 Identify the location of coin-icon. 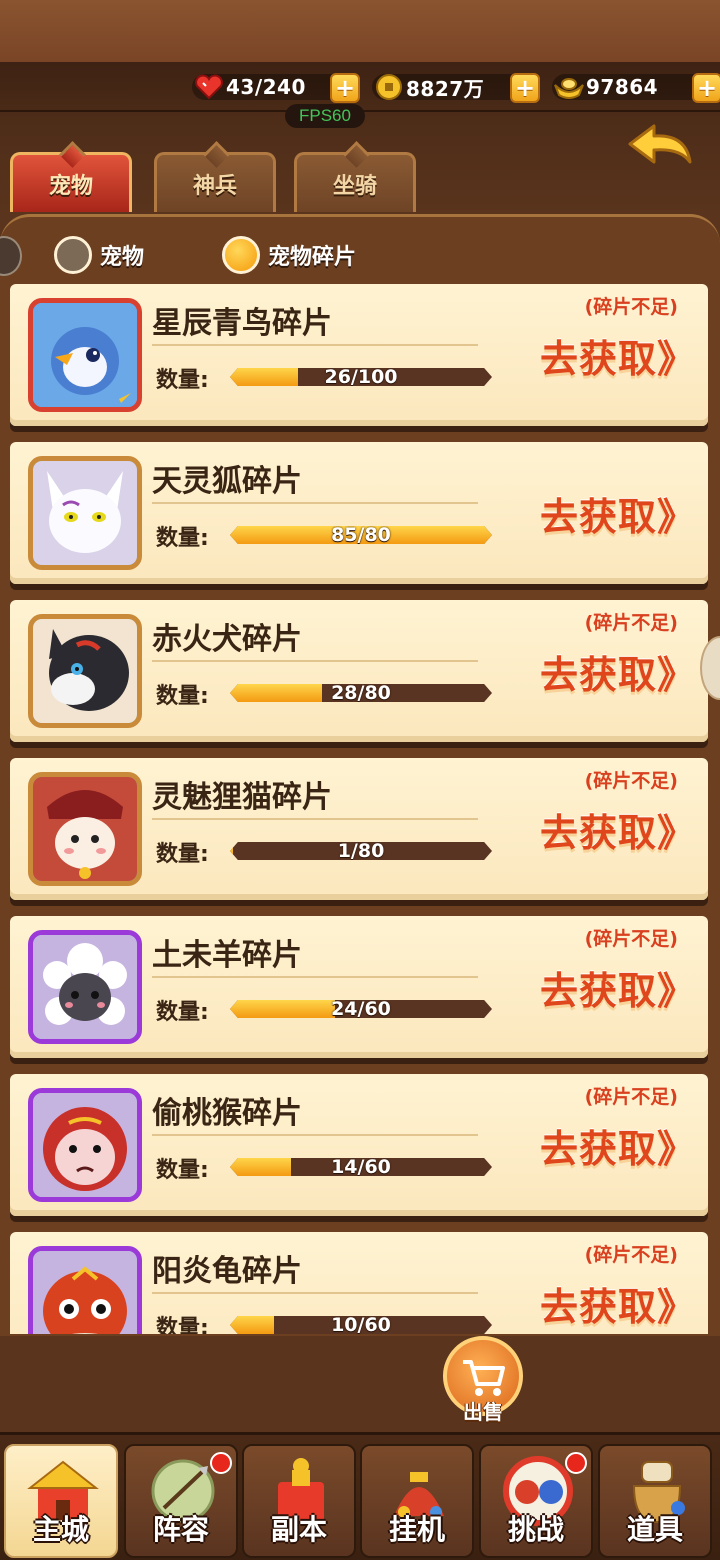
(389, 87).